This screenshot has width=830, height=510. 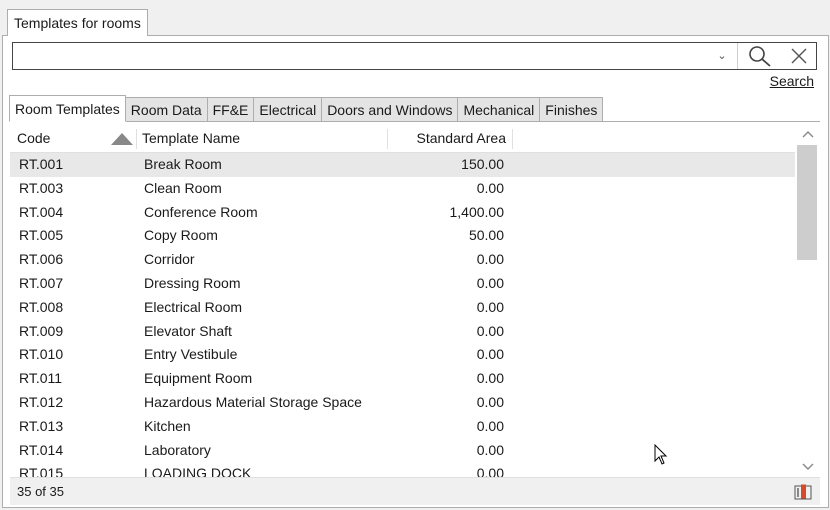 What do you see at coordinates (807, 202) in the screenshot?
I see `scrollbar-thumb` at bounding box center [807, 202].